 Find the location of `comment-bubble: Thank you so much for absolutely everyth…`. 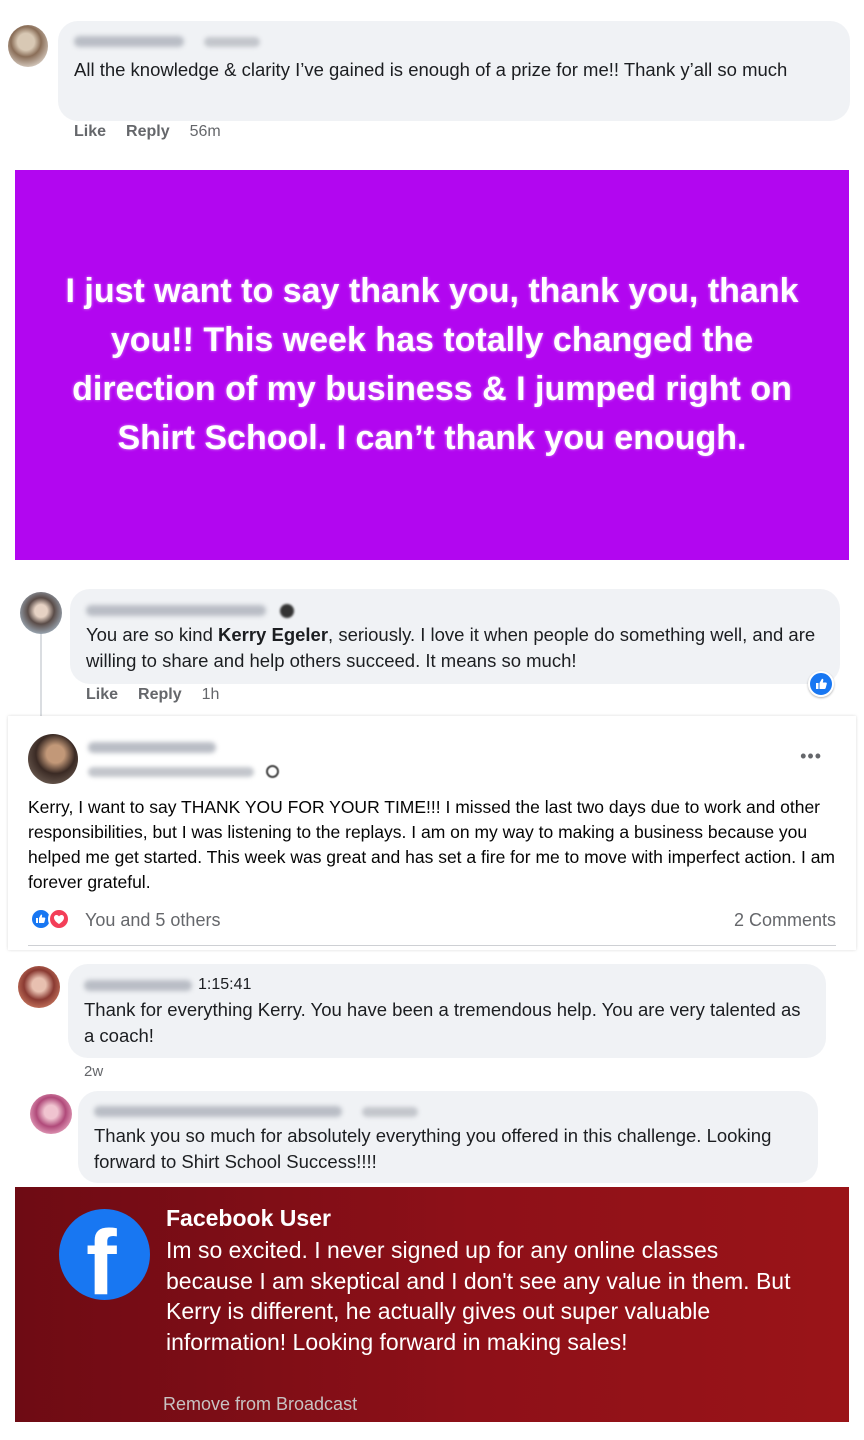

comment-bubble: Thank you so much for absolutely everyth… is located at coordinates (448, 1137).